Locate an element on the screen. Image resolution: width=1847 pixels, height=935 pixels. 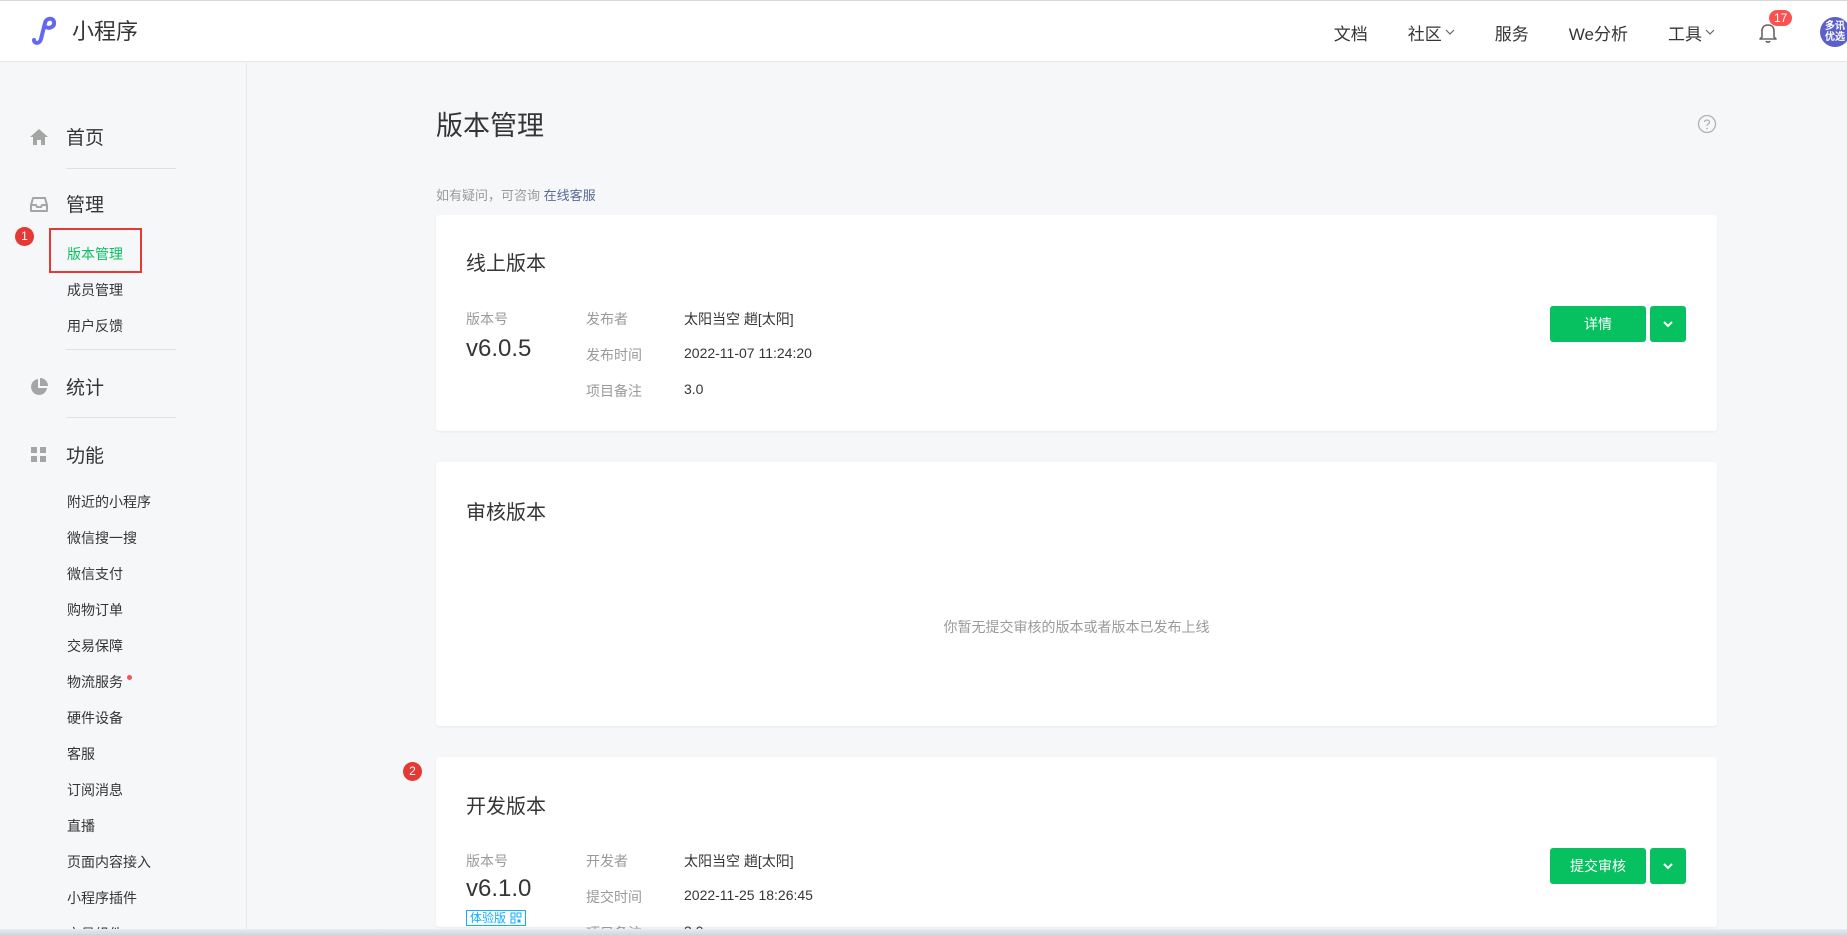
sidebar-item-label: 直播 is located at coordinates (81, 826).